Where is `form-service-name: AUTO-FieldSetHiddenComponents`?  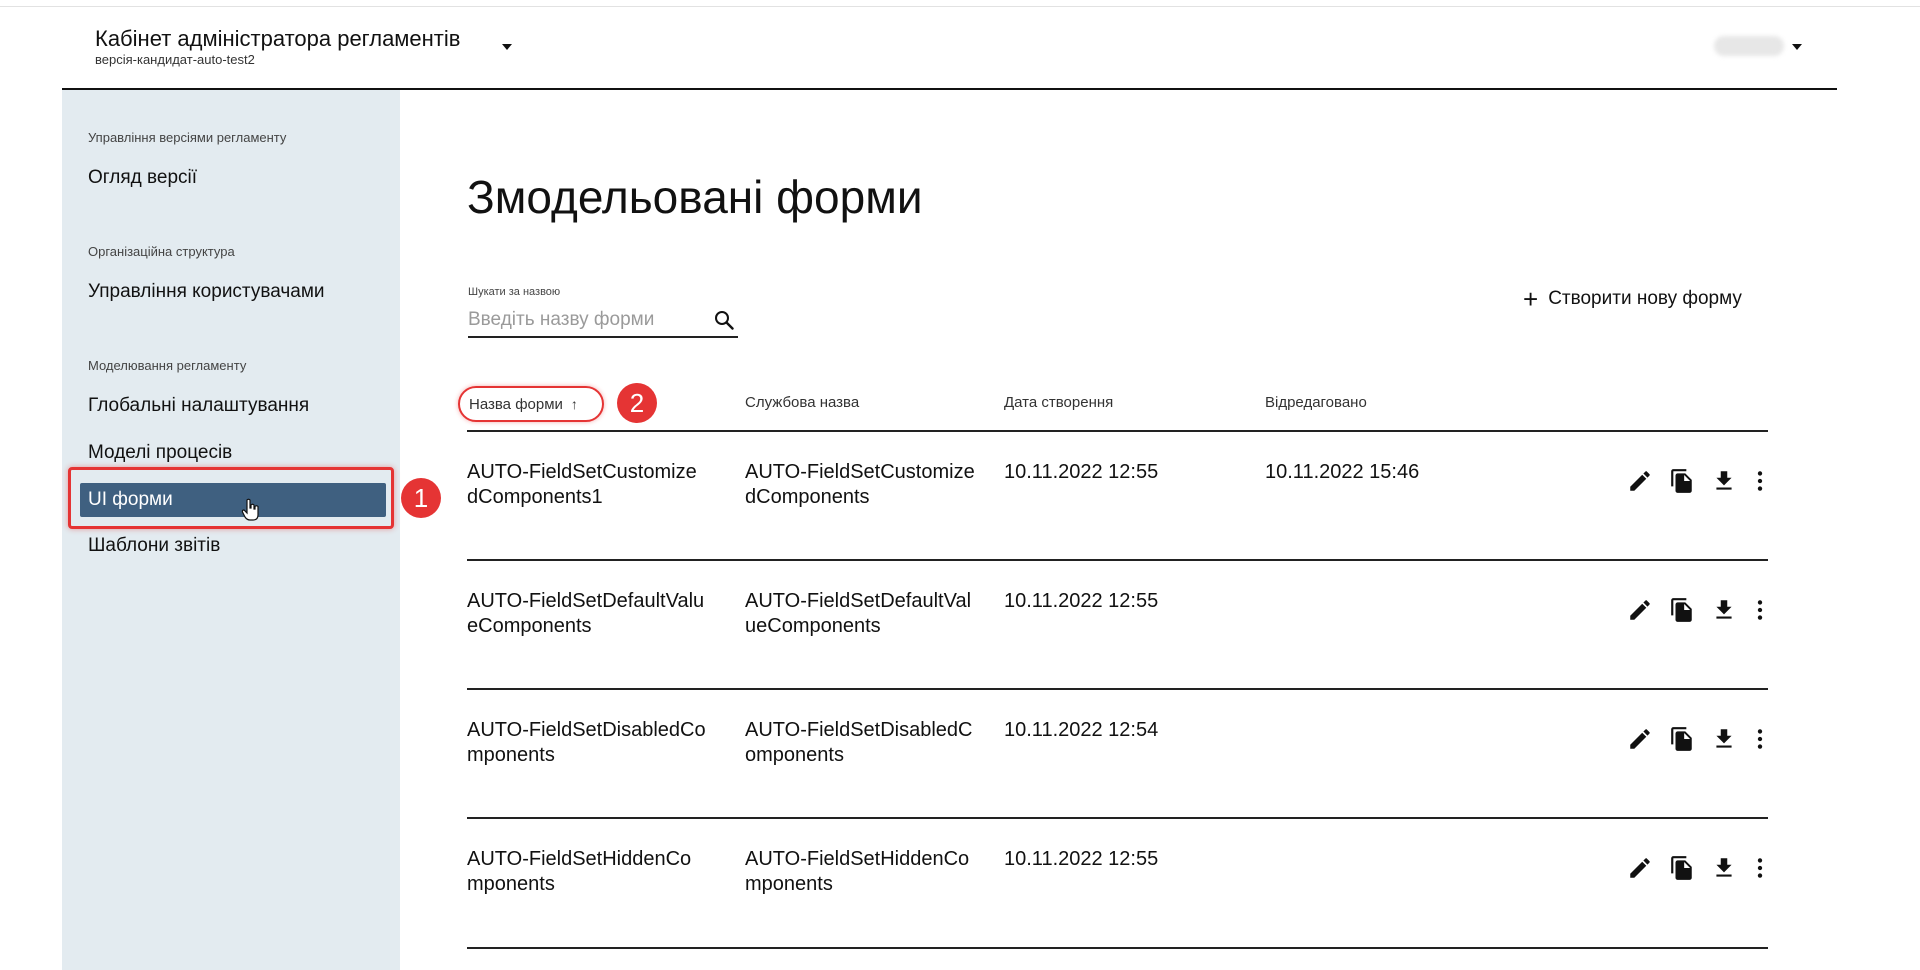 form-service-name: AUTO-FieldSetHiddenComponents is located at coordinates (857, 871).